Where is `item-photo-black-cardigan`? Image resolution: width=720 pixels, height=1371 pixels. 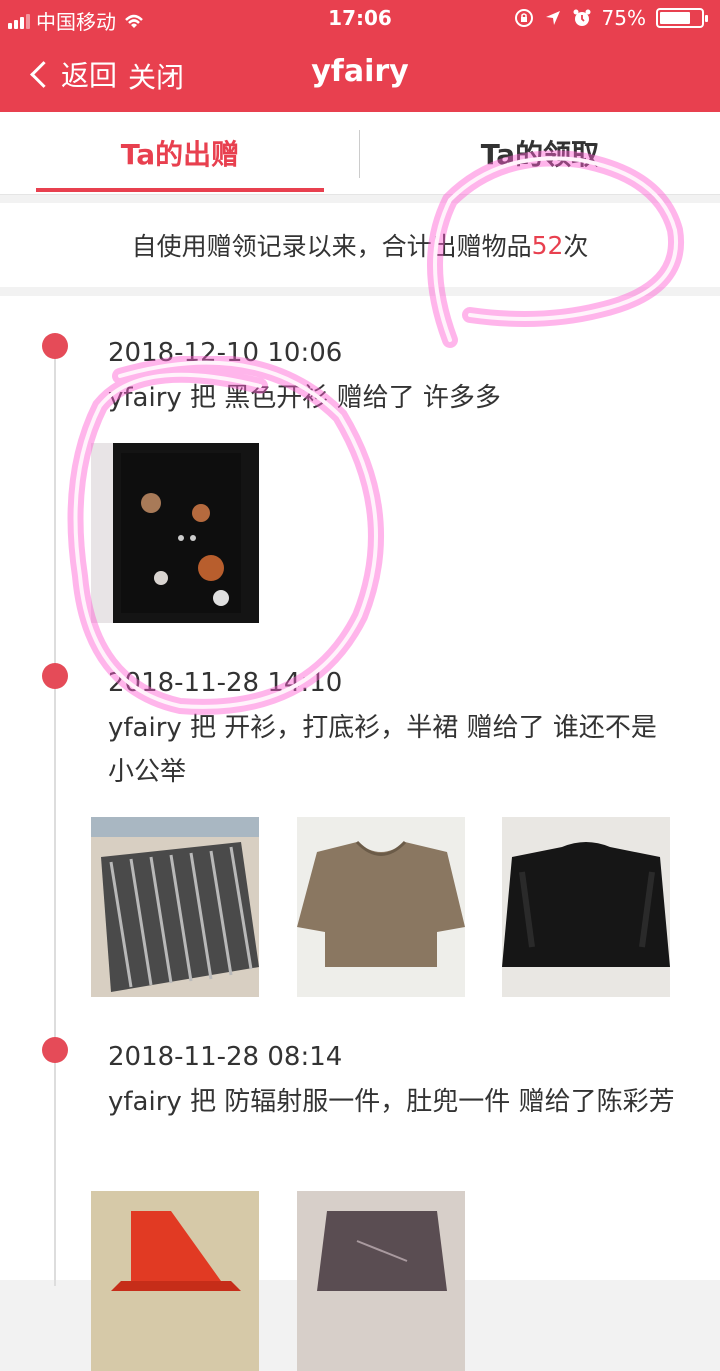 item-photo-black-cardigan is located at coordinates (175, 533).